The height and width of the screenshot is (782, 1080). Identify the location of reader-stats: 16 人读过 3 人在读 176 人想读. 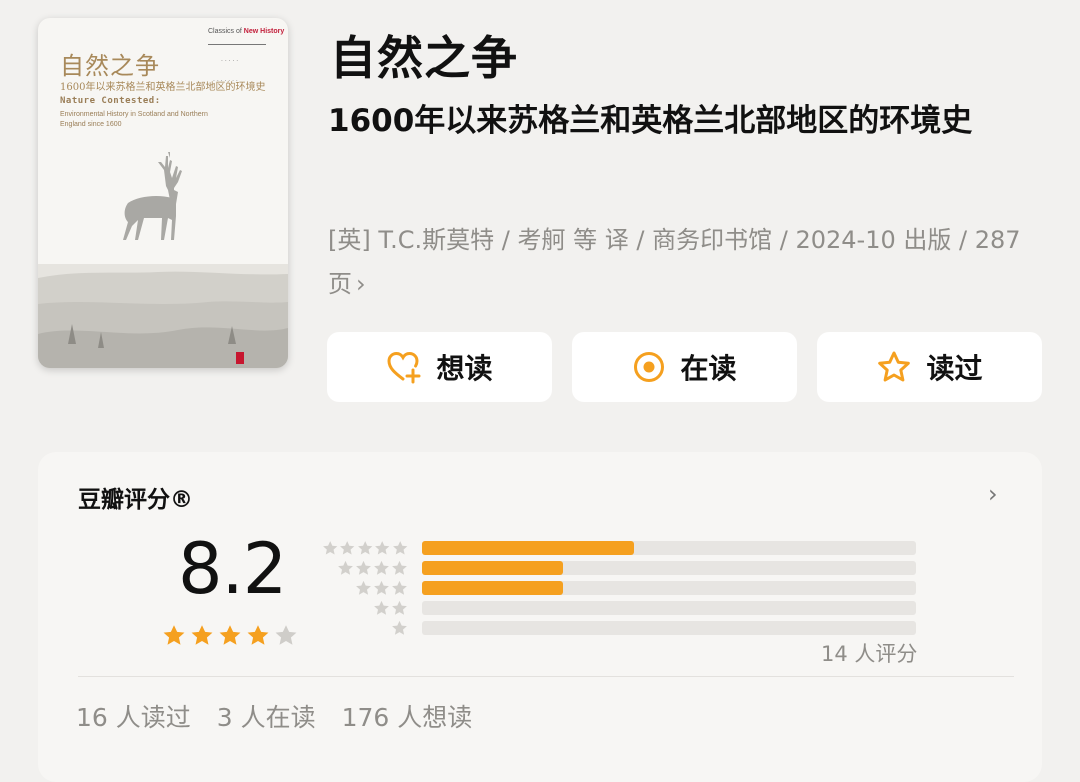
(274, 716).